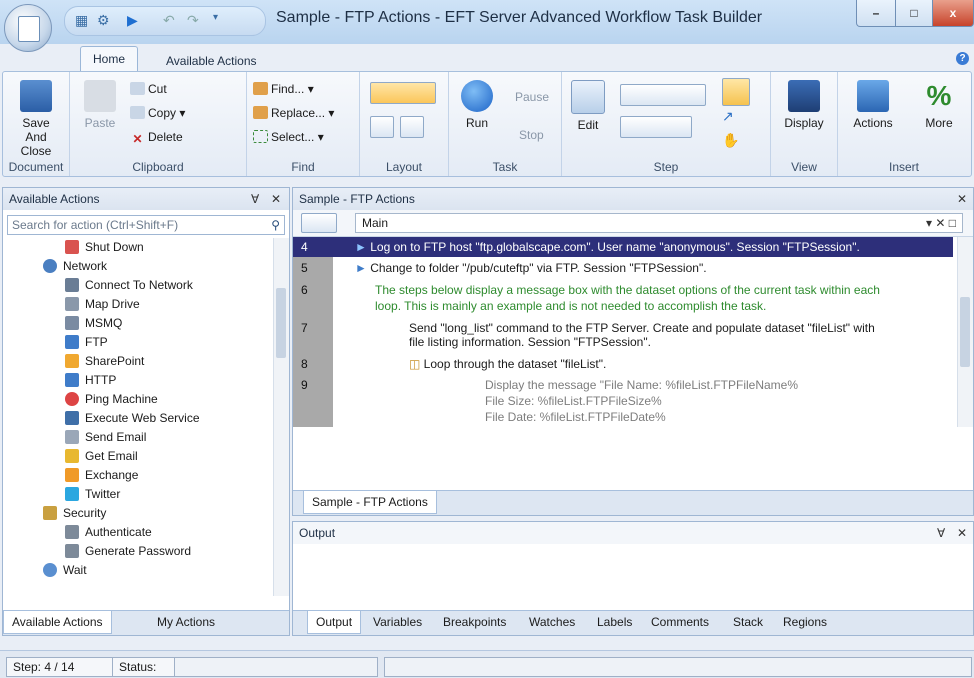  I want to click on action-search-input: Search for action (Ctrl+Shift+F) ⚲, so click(146, 225).